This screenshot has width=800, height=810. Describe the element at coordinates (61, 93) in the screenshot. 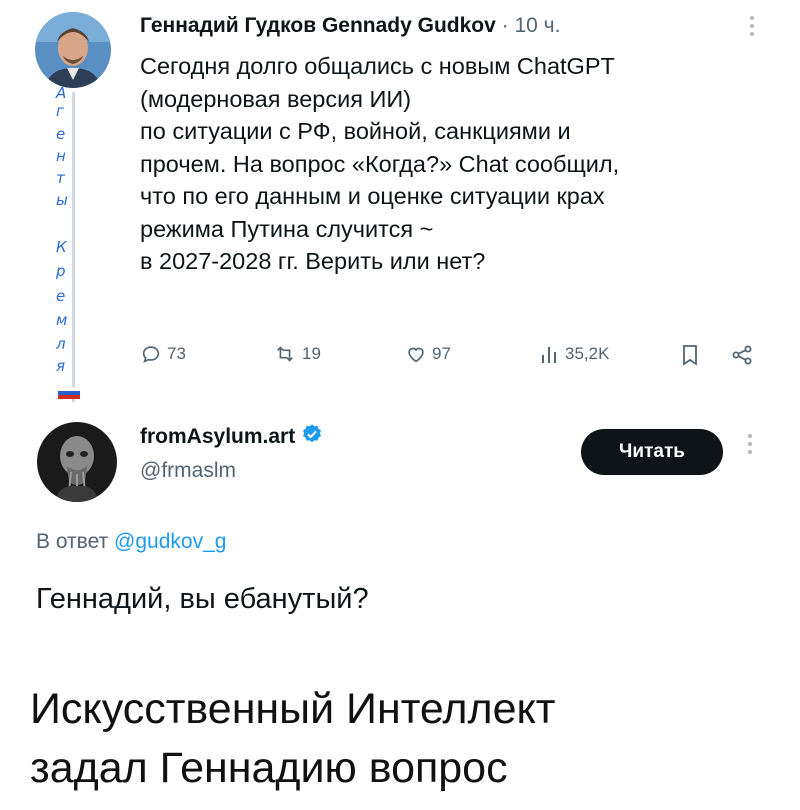

I see `annotation-letter: А` at that location.